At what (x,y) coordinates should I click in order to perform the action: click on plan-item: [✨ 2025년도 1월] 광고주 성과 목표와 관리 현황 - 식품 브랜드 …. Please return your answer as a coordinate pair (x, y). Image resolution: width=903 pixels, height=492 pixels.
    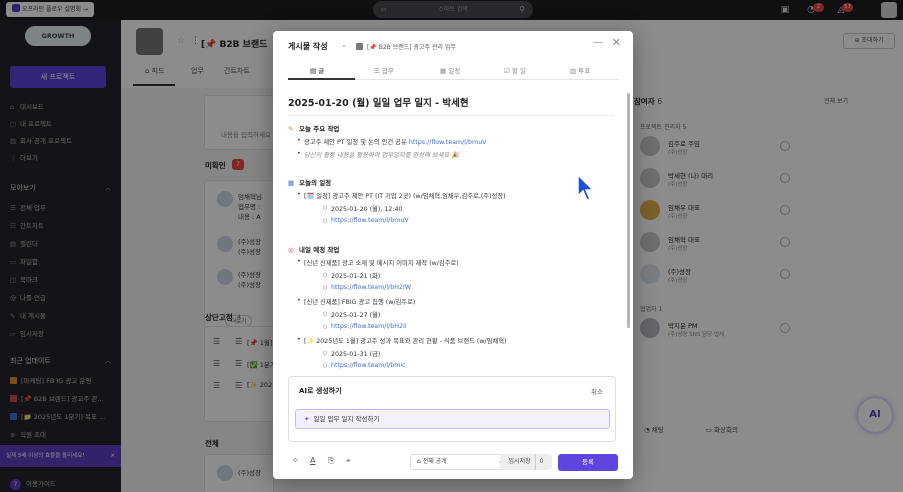
    Looking at the image, I should click on (401, 340).